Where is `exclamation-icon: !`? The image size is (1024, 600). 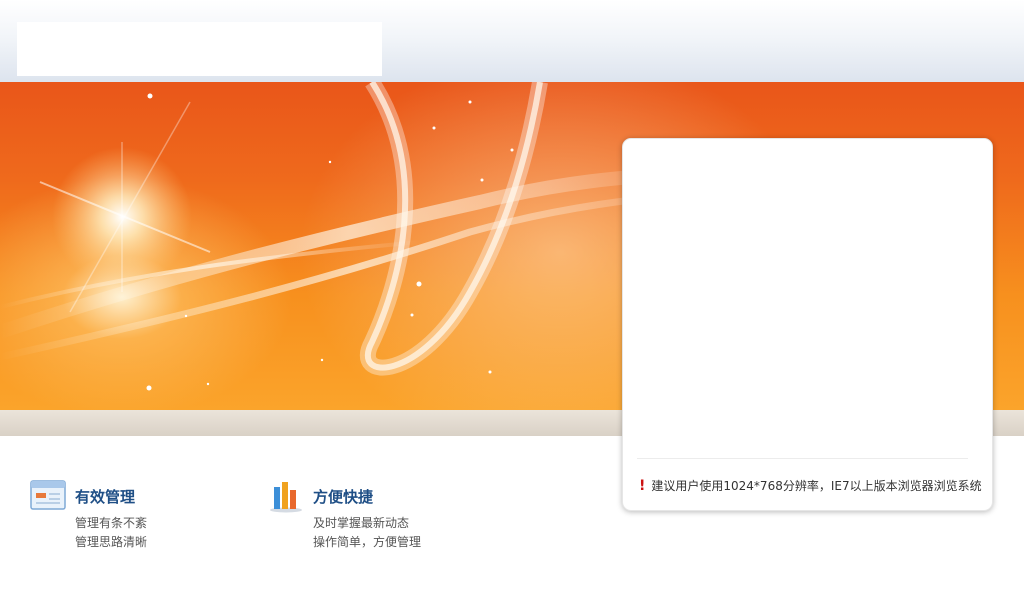
exclamation-icon: ! is located at coordinates (642, 485).